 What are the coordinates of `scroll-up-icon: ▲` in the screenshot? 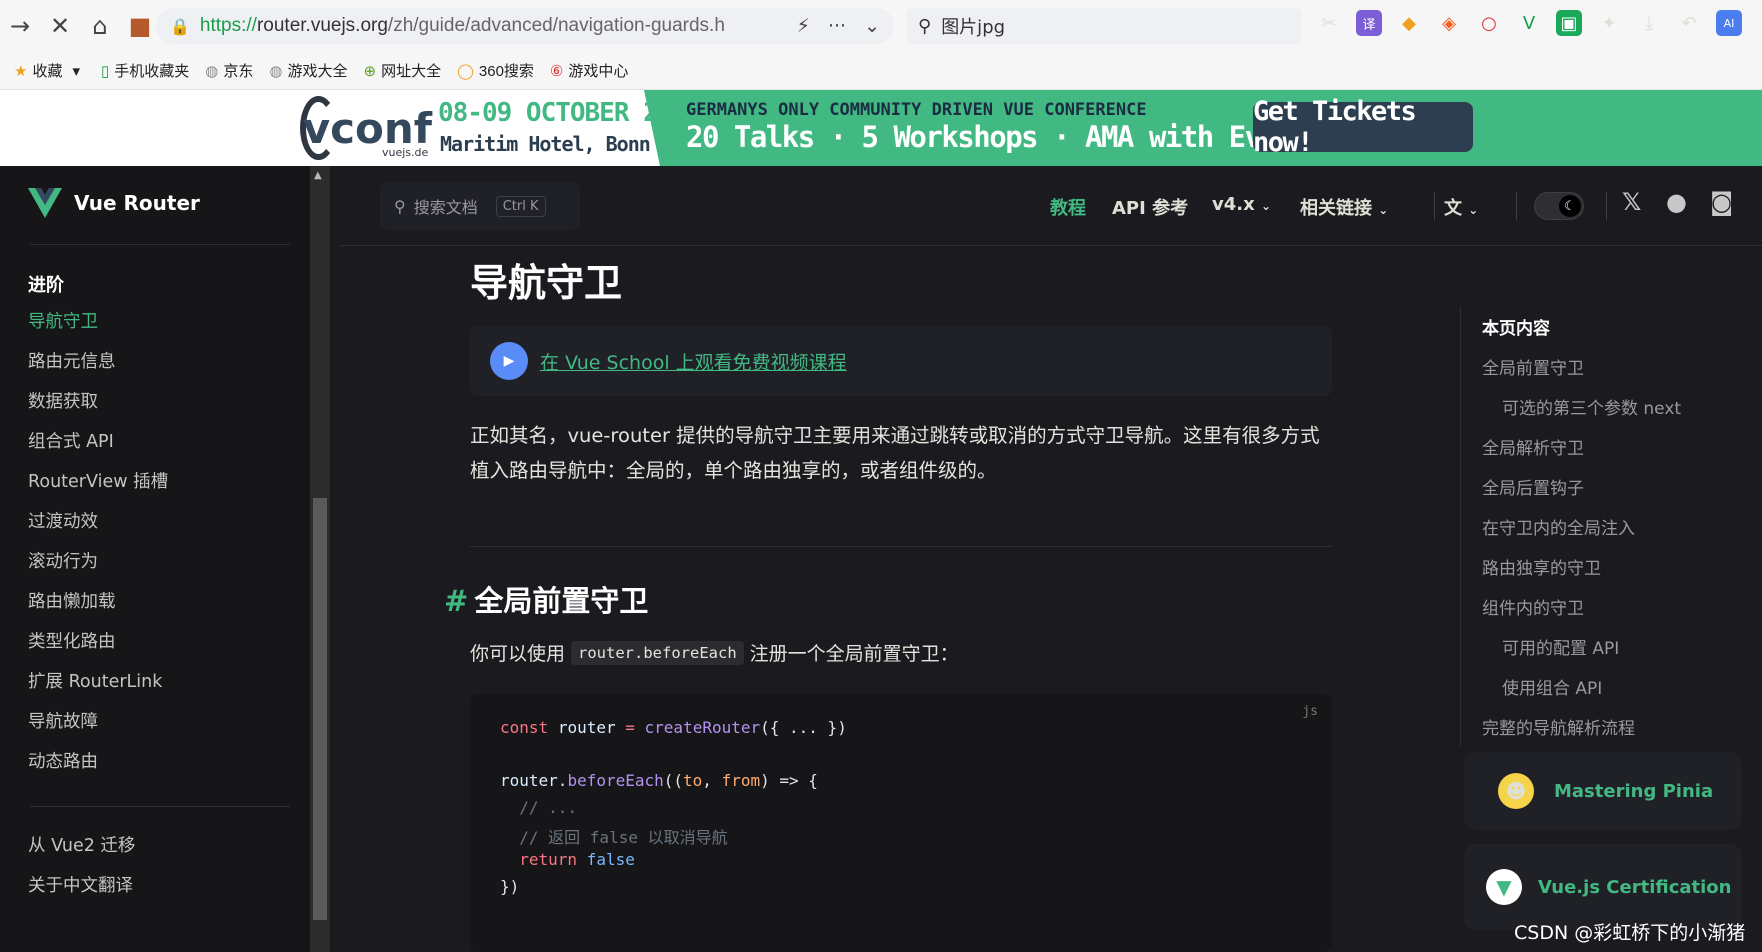 It's located at (318, 175).